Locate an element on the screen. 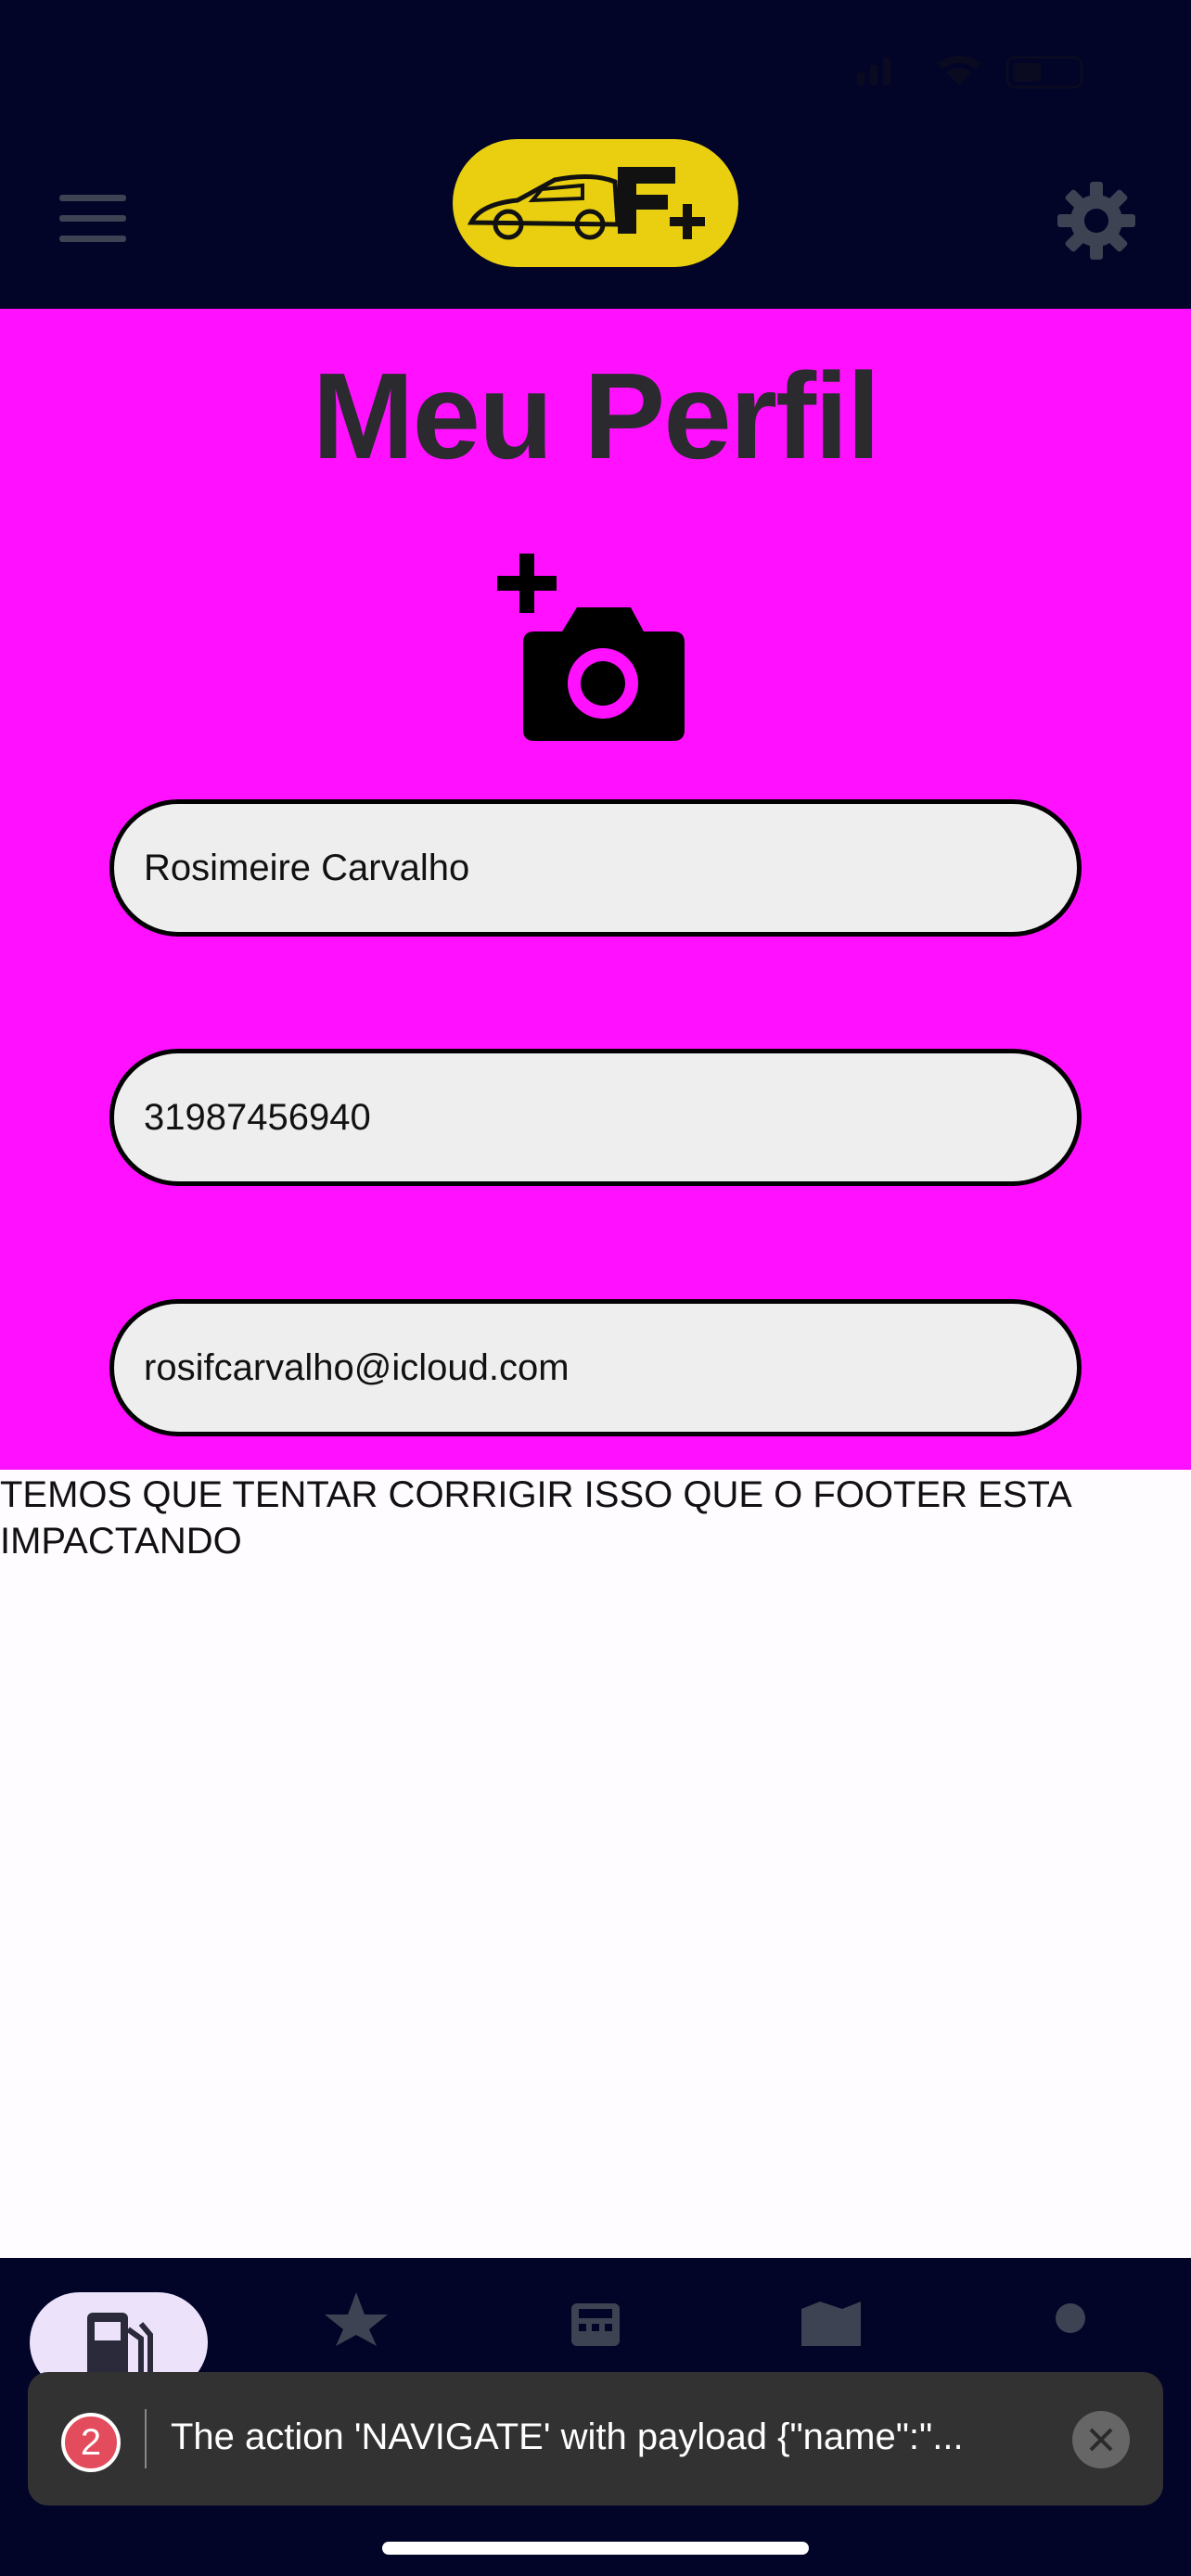 This screenshot has width=1191, height=2576. tab-calculator is located at coordinates (595, 2320).